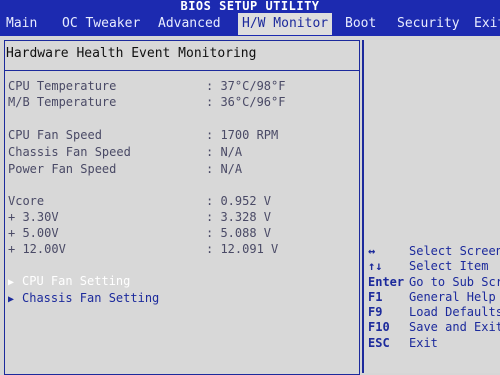 Image resolution: width=500 pixels, height=375 pixels. Describe the element at coordinates (428, 24) in the screenshot. I see `tab-security: Security` at that location.